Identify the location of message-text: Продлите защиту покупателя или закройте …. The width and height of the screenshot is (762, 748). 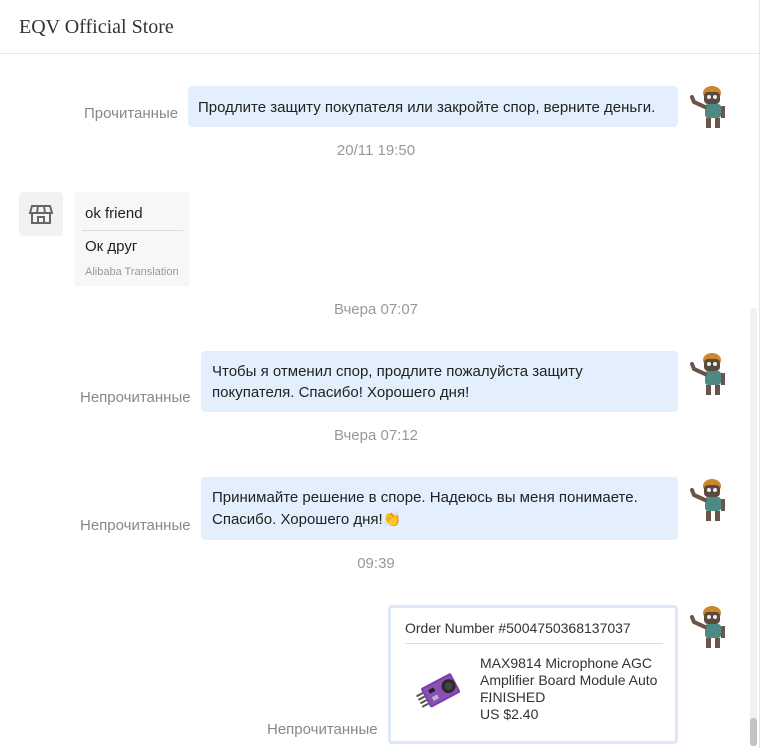
(427, 107).